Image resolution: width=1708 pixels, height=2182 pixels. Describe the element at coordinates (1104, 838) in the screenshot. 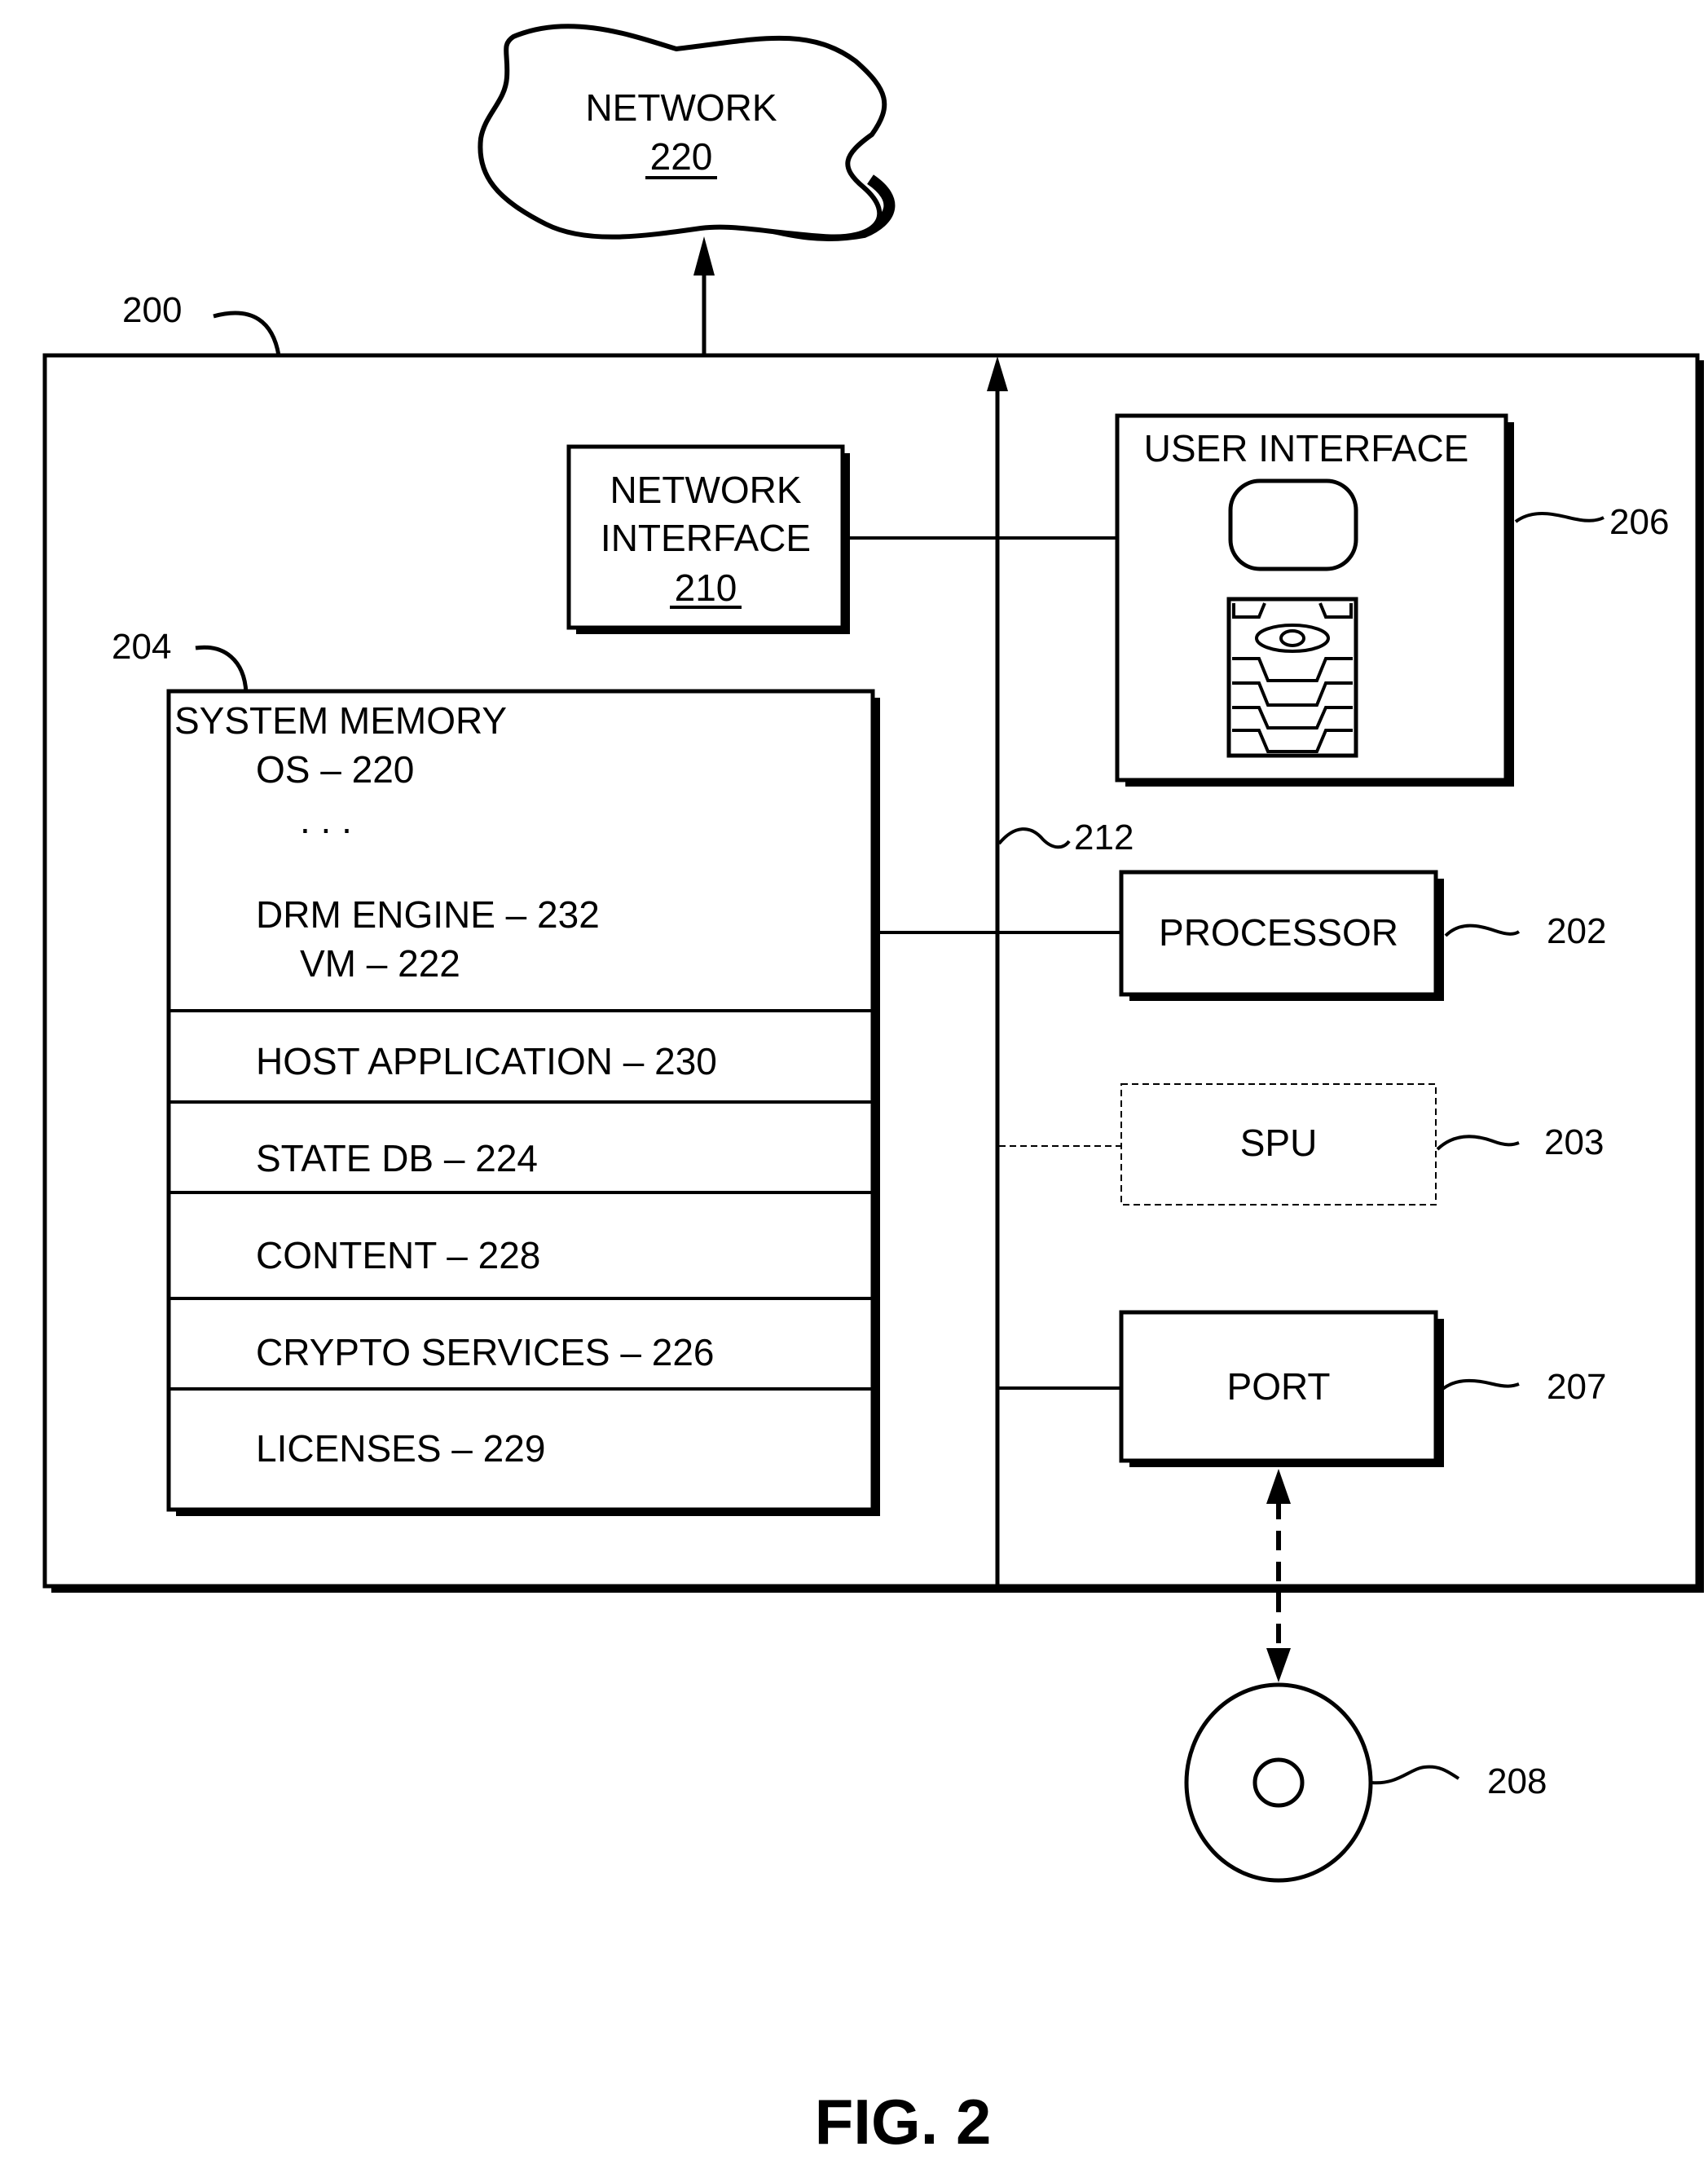

I see `bus-ref: 212` at that location.